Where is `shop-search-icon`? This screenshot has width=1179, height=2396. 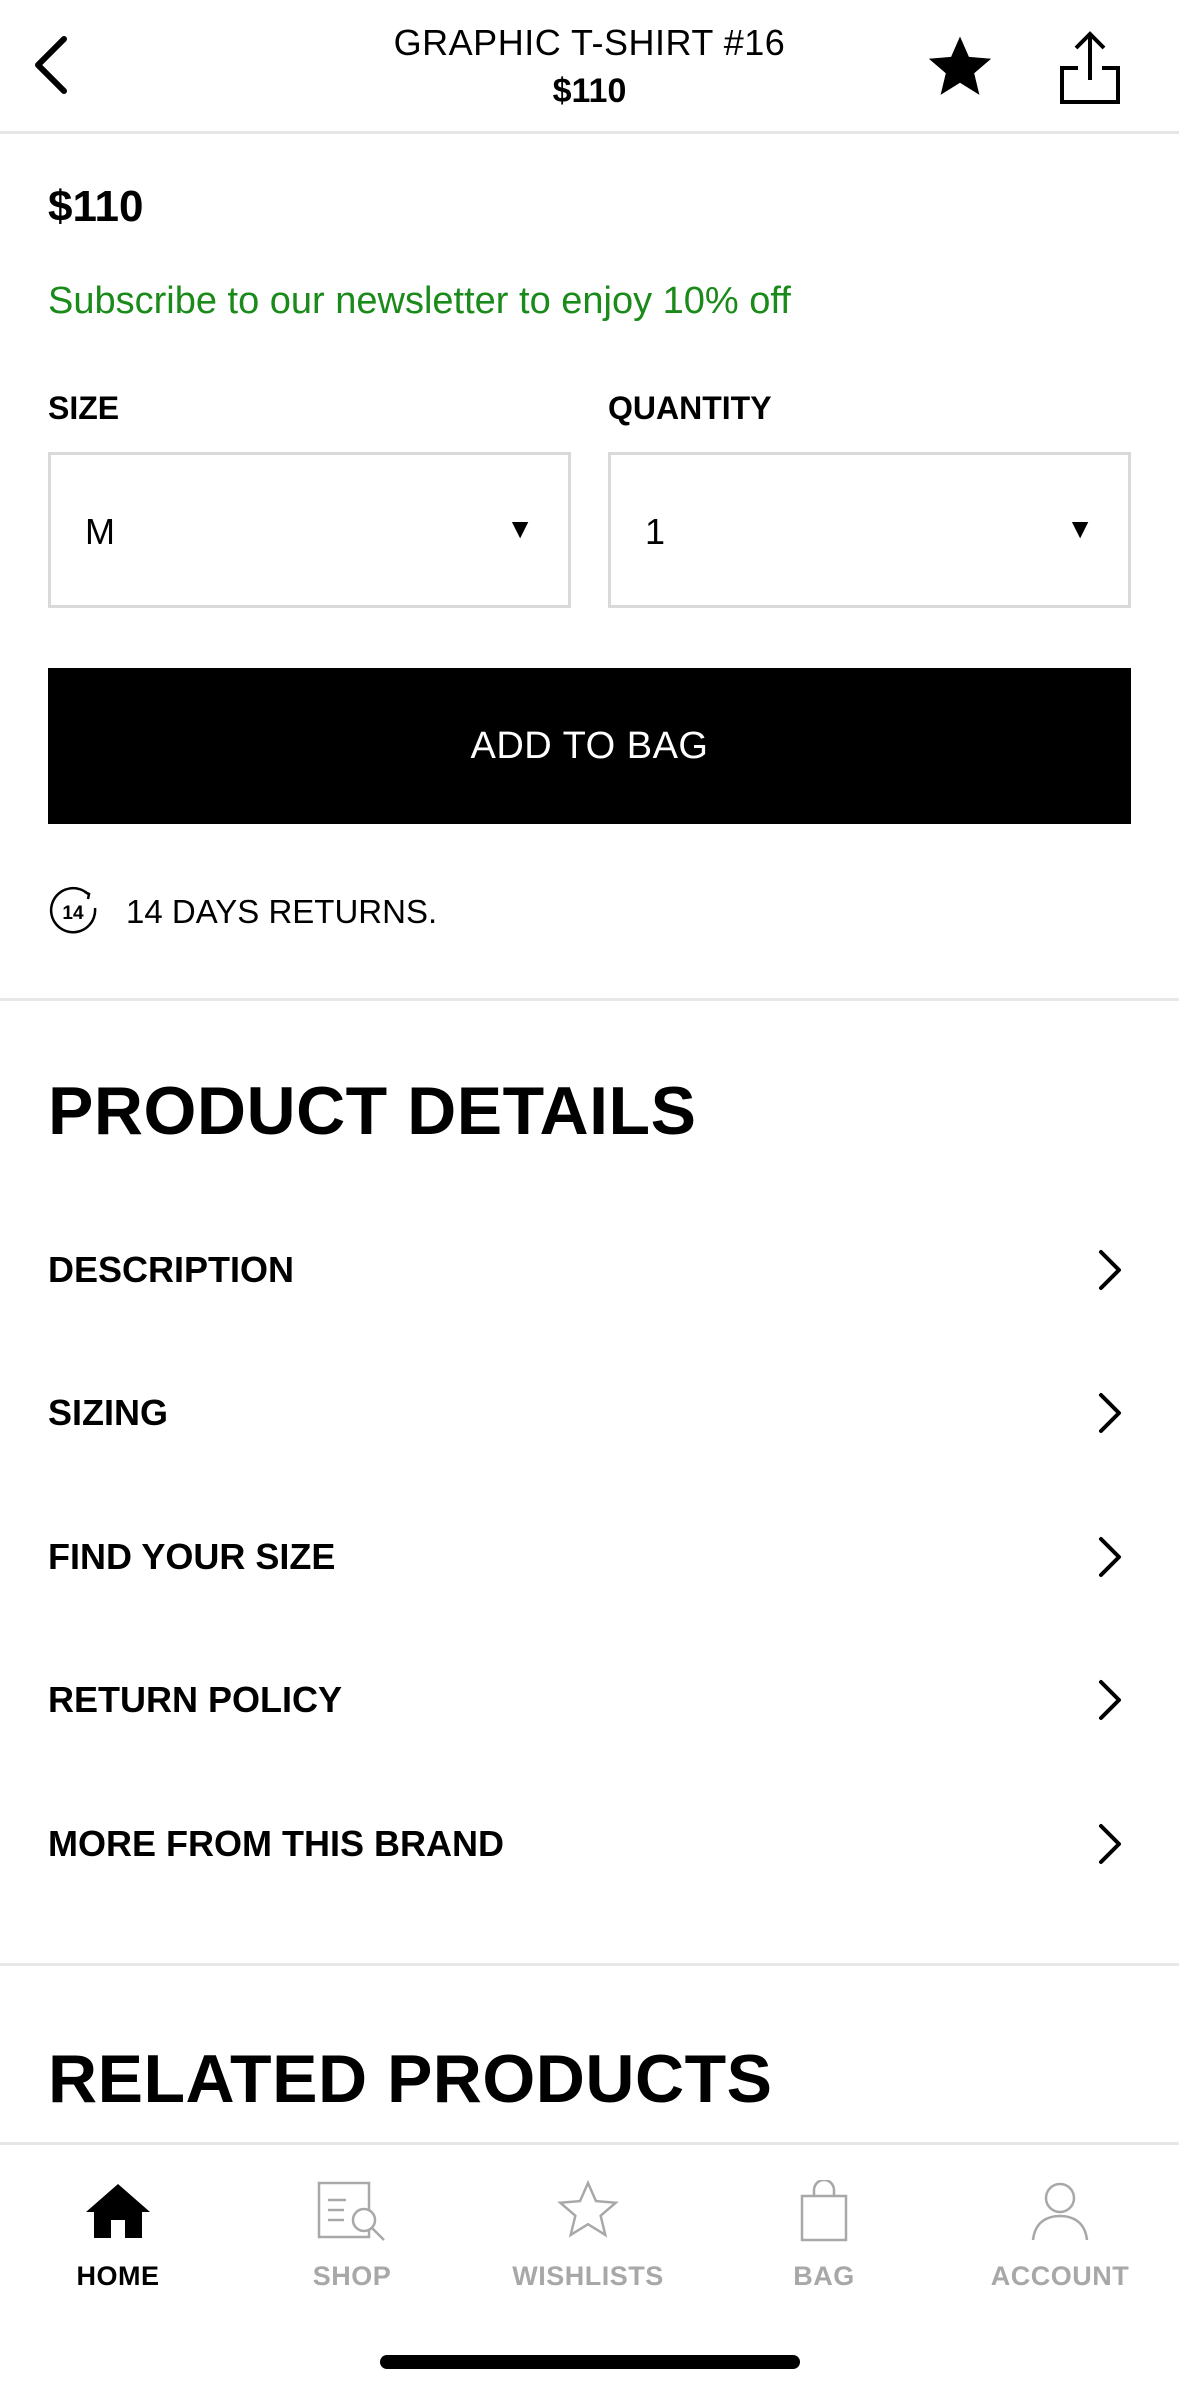
shop-search-icon is located at coordinates (352, 2211).